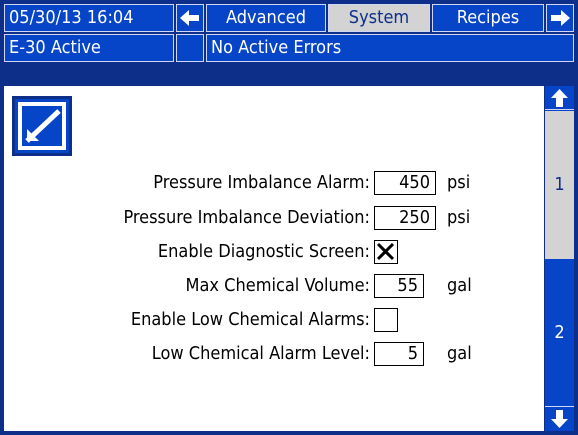  Describe the element at coordinates (405, 218) in the screenshot. I see `pressure-imbalance-deviation-field: 250` at that location.